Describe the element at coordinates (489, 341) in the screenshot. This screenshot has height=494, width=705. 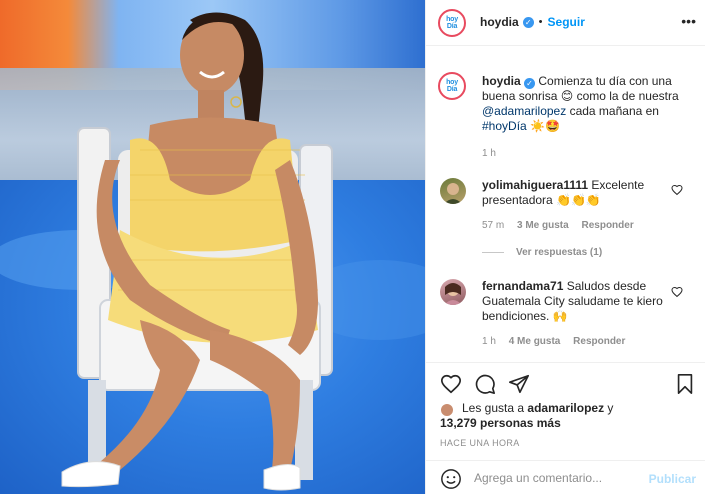
I see `comment-time: 1 h` at that location.